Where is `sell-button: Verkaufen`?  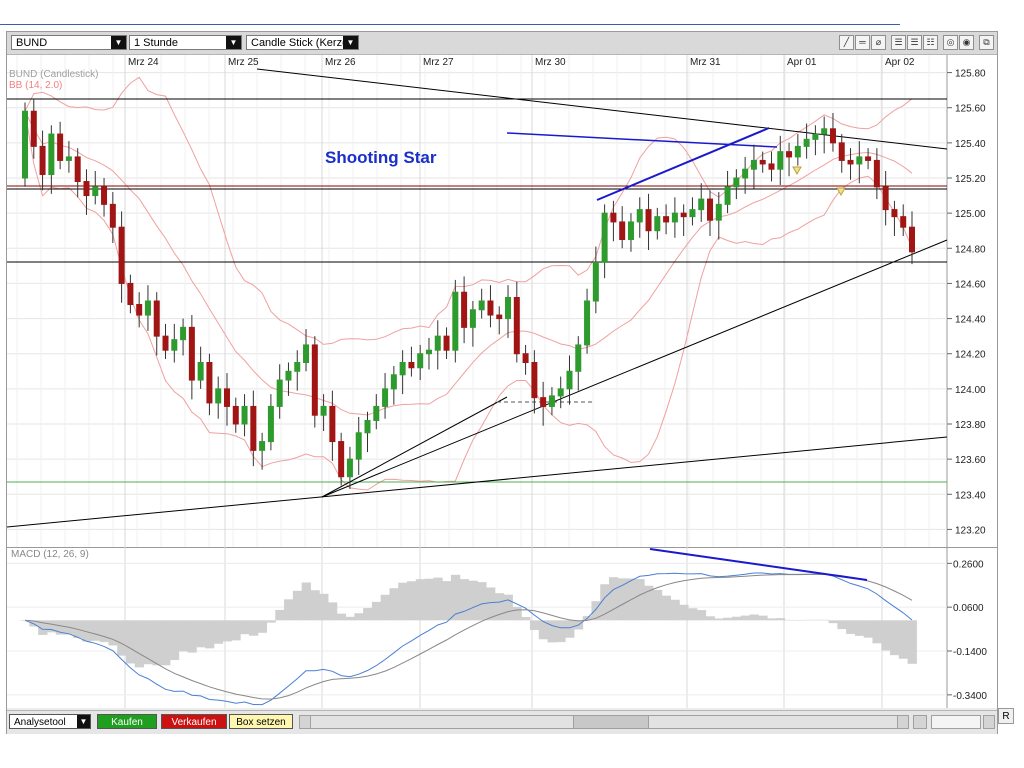
sell-button: Verkaufen is located at coordinates (194, 721).